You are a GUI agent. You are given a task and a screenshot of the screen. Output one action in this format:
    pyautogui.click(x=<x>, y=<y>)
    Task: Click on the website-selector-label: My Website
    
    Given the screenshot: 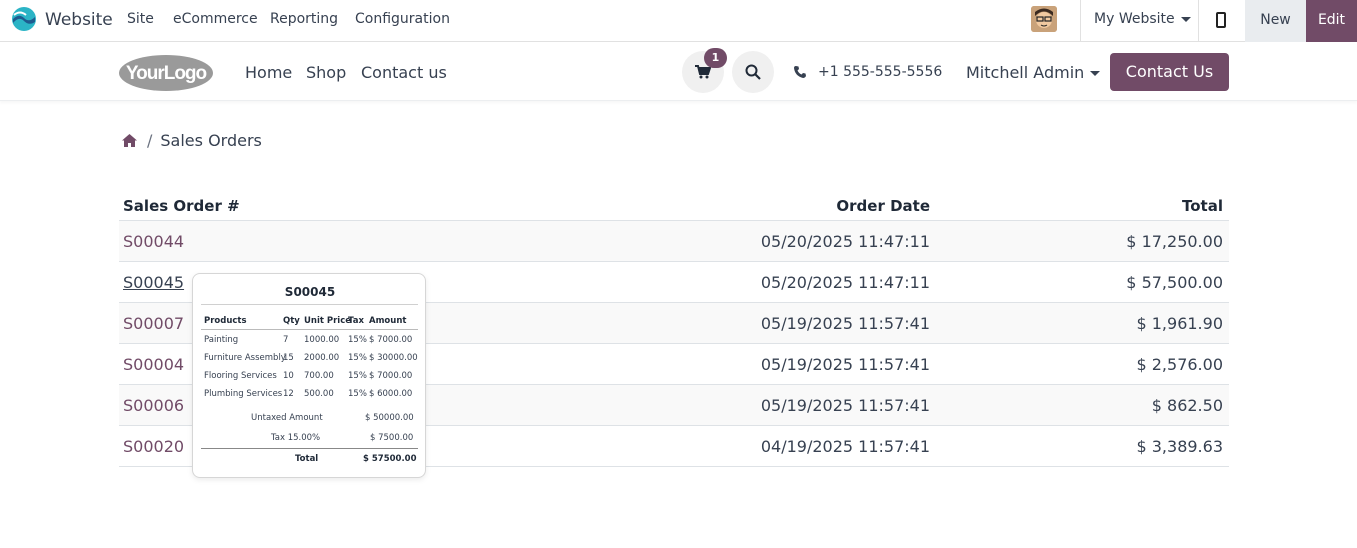 What is the action you would take?
    pyautogui.click(x=1134, y=19)
    